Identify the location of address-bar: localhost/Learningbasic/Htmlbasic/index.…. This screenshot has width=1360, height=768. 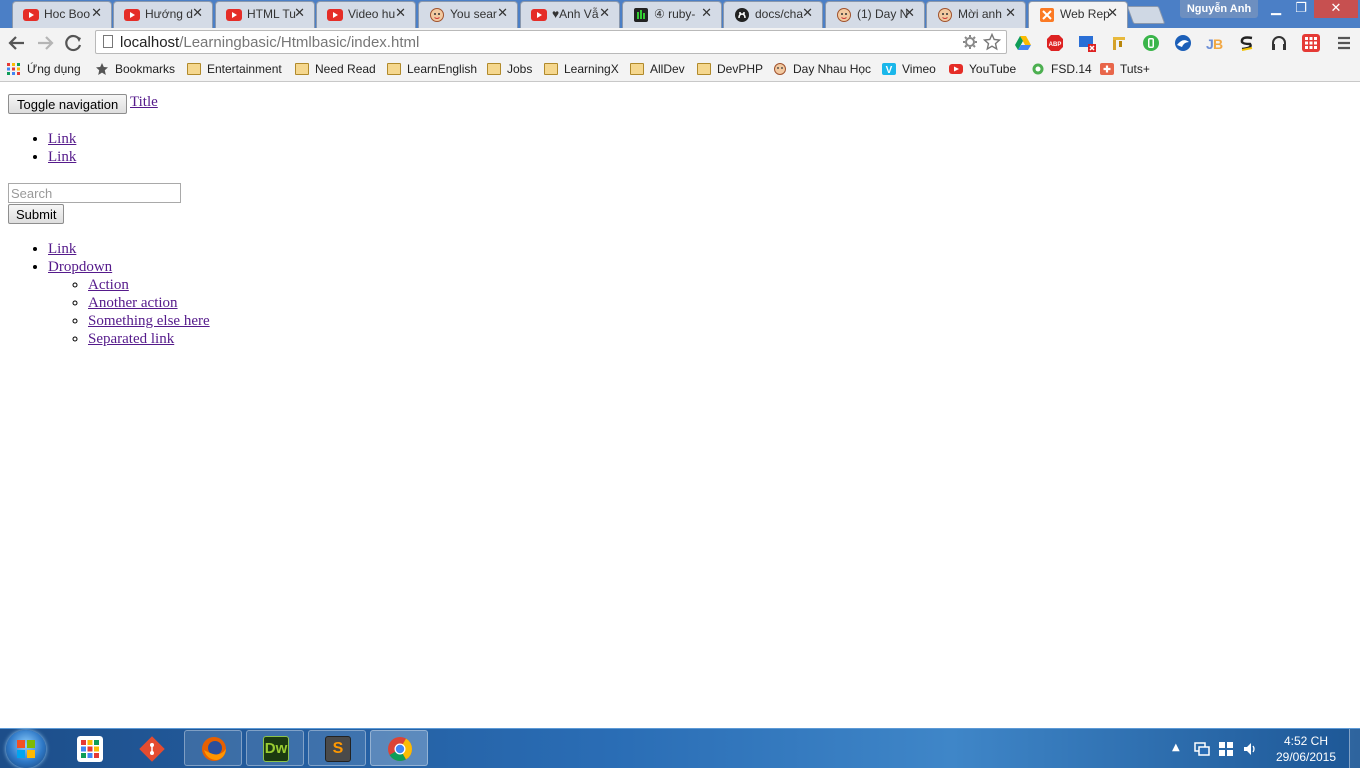
(551, 42).